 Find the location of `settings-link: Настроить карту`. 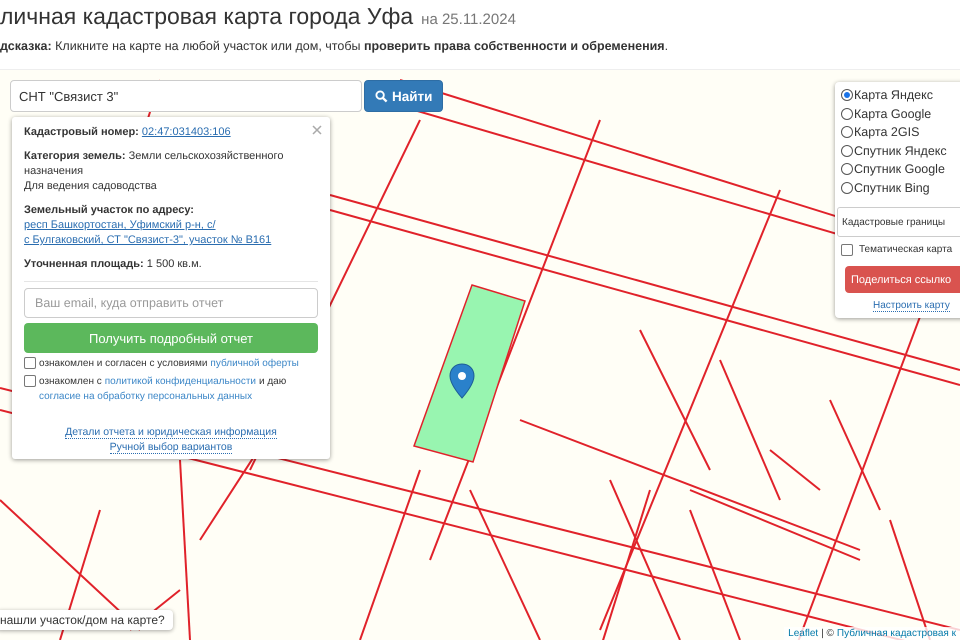

settings-link: Настроить карту is located at coordinates (911, 306).